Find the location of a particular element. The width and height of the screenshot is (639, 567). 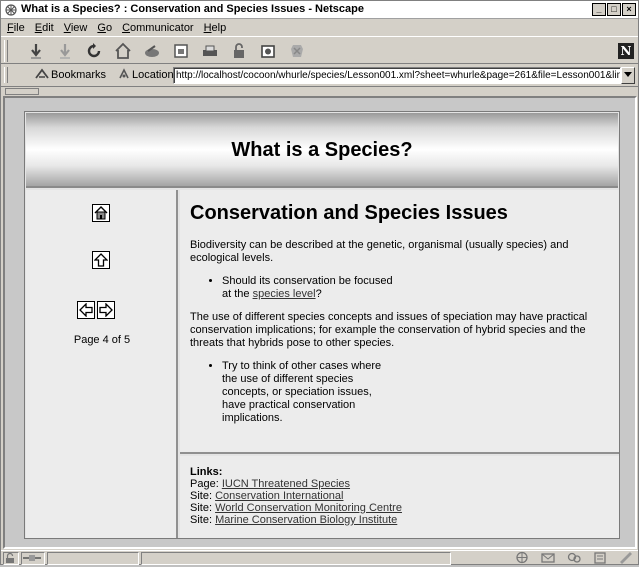

close-button: × is located at coordinates (629, 9).